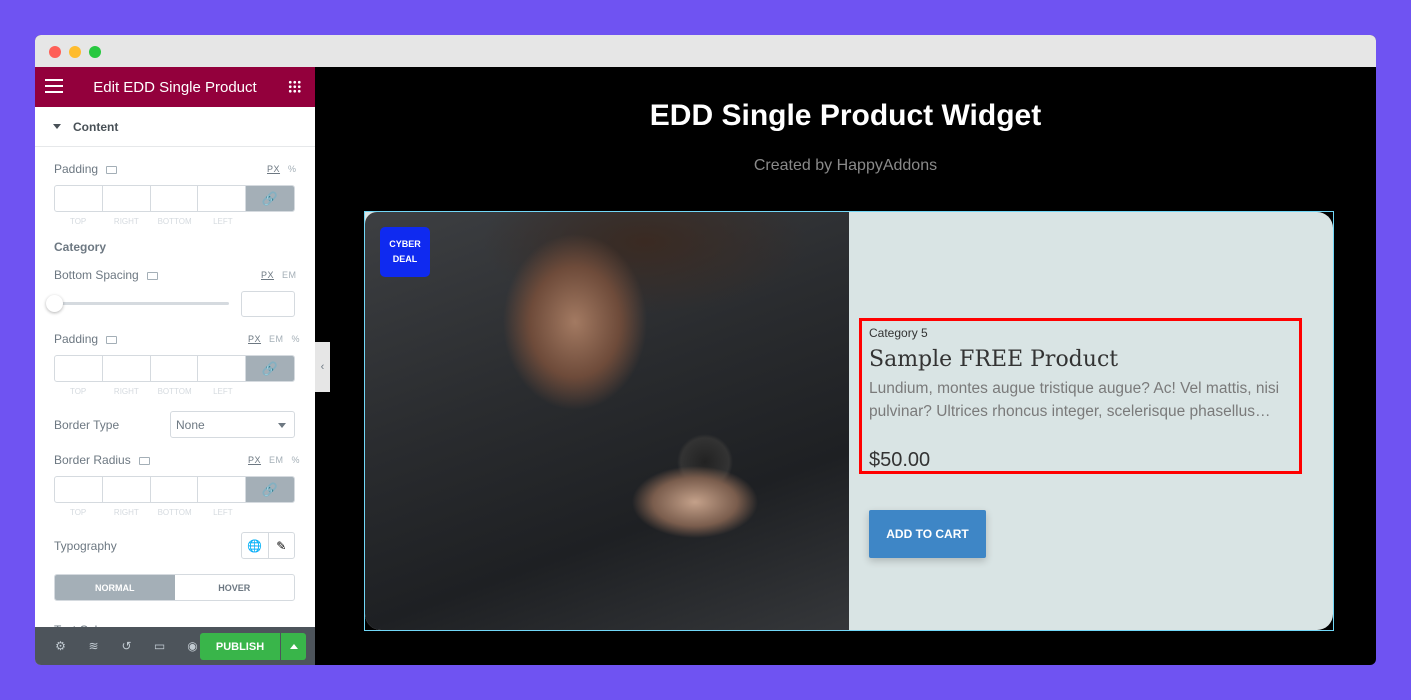 Image resolution: width=1411 pixels, height=700 pixels. I want to click on page-subtitle: Created by HappyAddons, so click(845, 165).